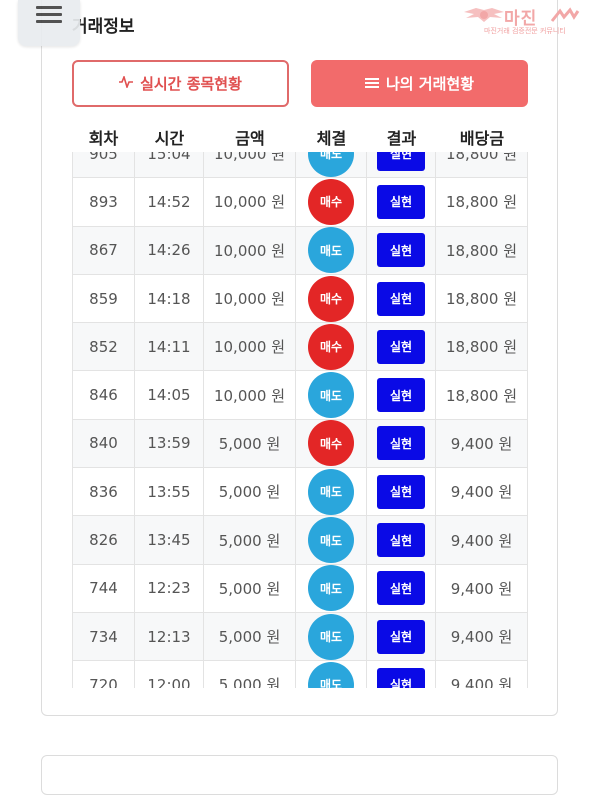 The height and width of the screenshot is (795, 600). I want to click on round-cell: 836, so click(103, 492).